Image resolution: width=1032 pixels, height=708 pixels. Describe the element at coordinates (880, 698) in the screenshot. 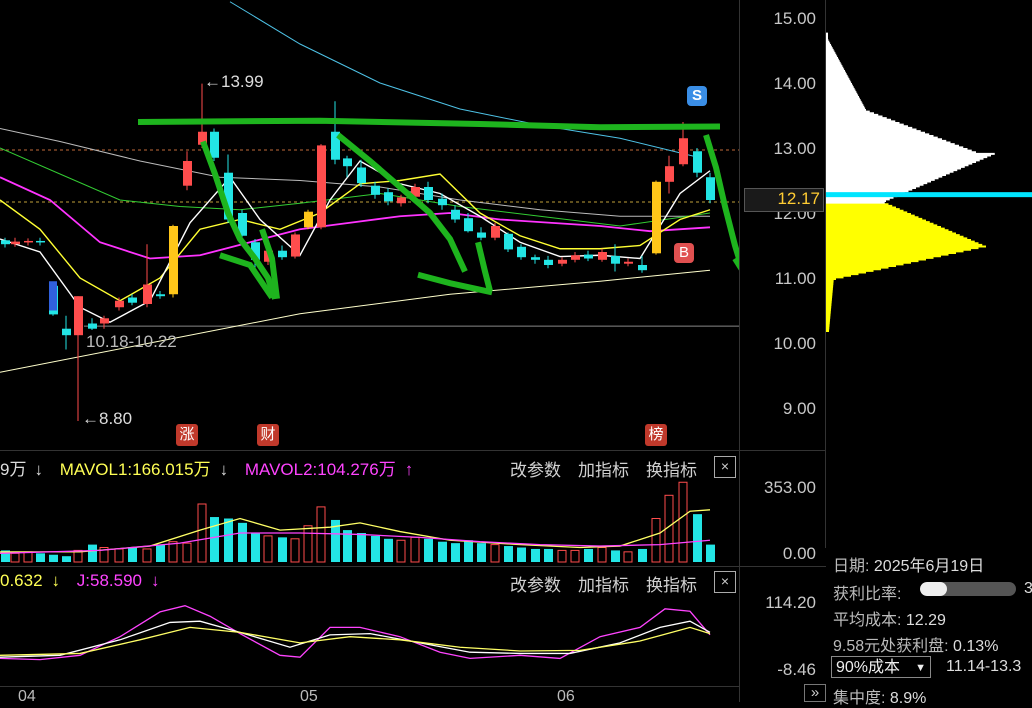

I see `chip-concentration: 集中度: 8.9%` at that location.